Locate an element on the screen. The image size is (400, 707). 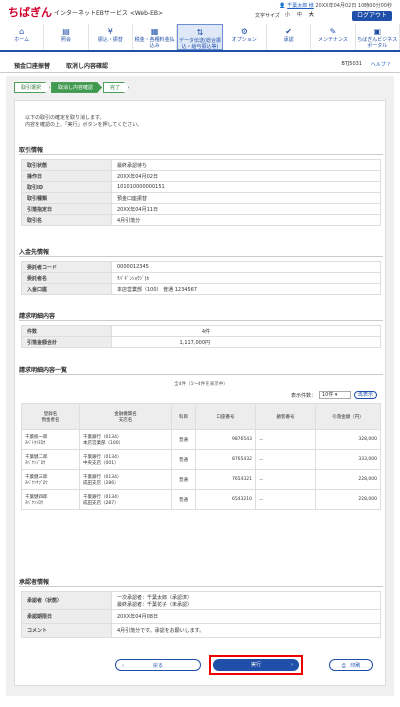
col-header: 科目 is located at coordinates (183, 416).